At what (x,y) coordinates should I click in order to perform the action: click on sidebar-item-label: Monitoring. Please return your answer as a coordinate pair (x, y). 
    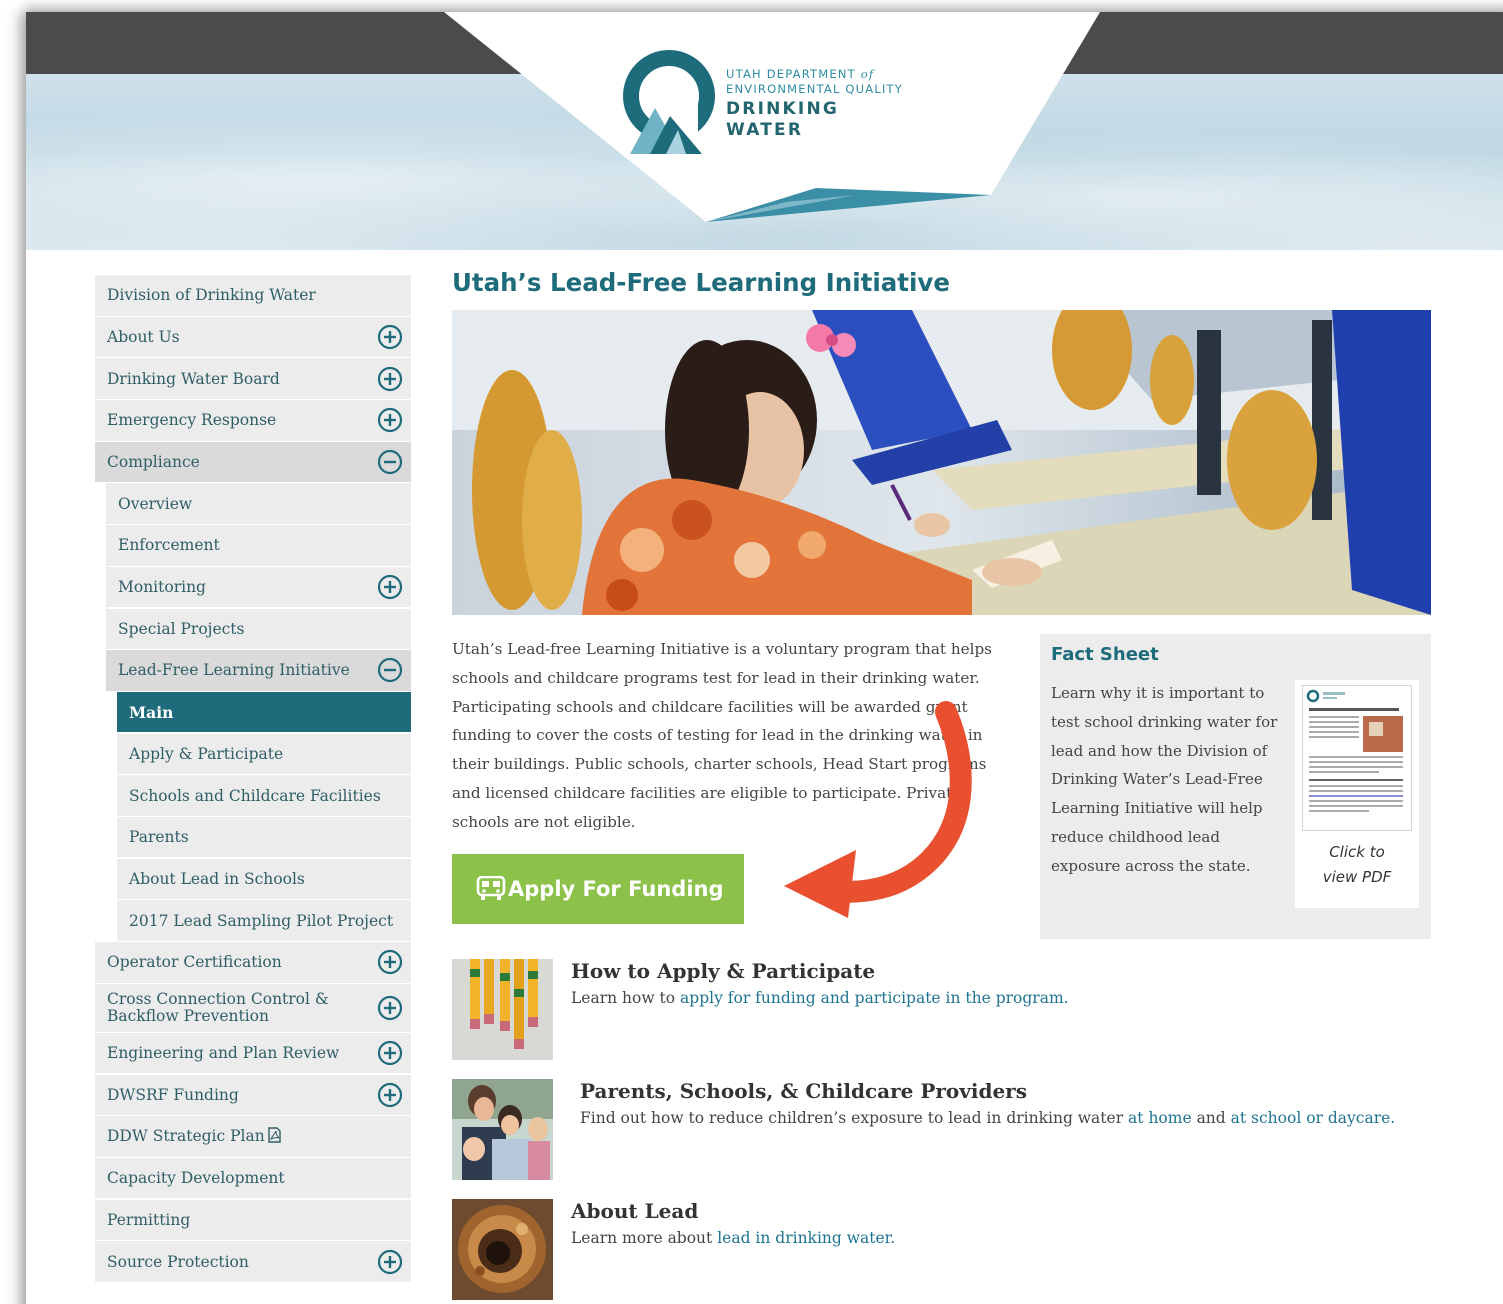
    Looking at the image, I should click on (156, 587).